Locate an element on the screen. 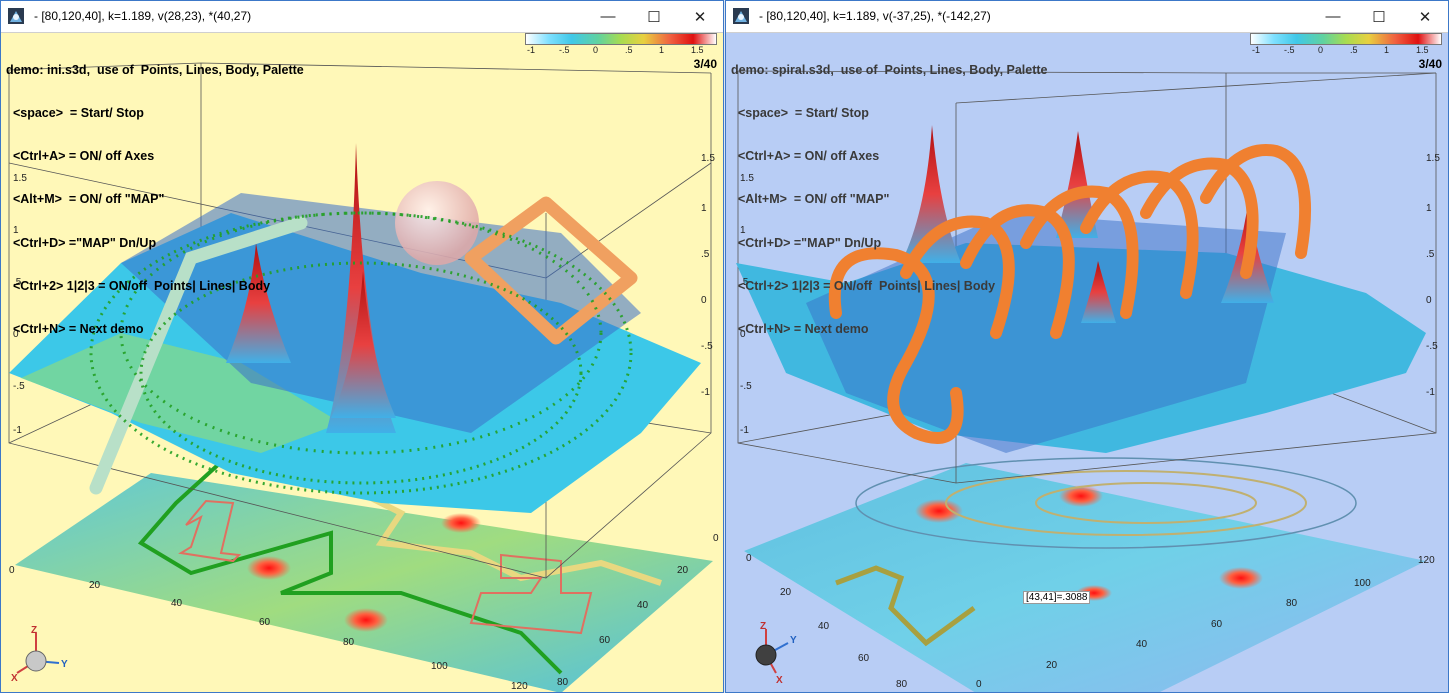  z-tick: .5 is located at coordinates (1430, 254).